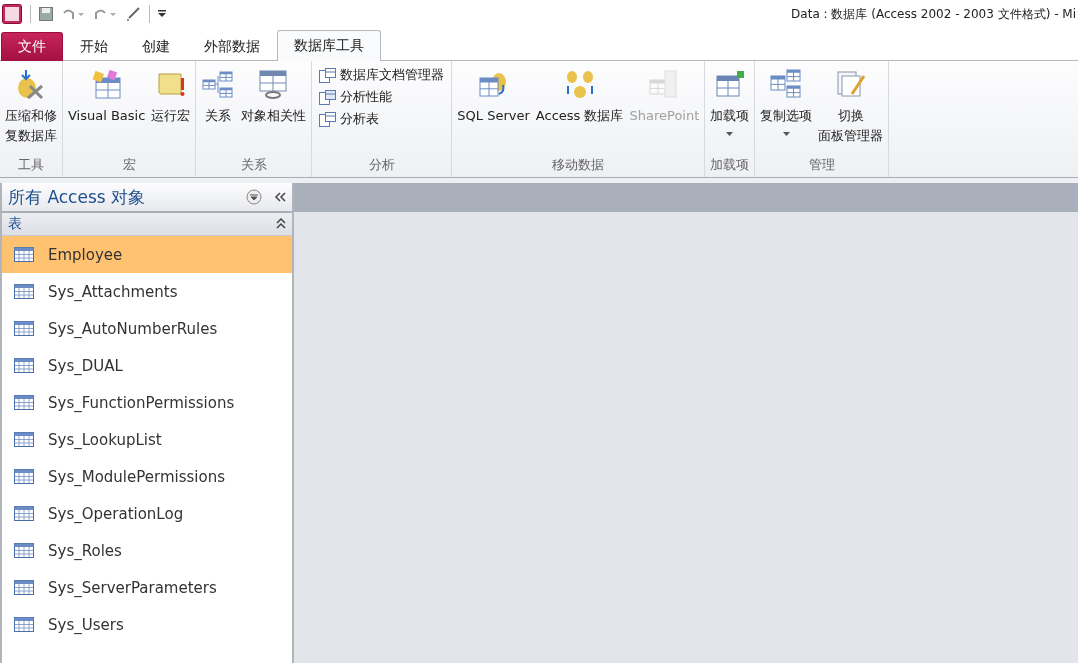 Image resolution: width=1078 pixels, height=663 pixels. Describe the element at coordinates (382, 97) in the screenshot. I see `ribbon-button: 分析性能` at that location.